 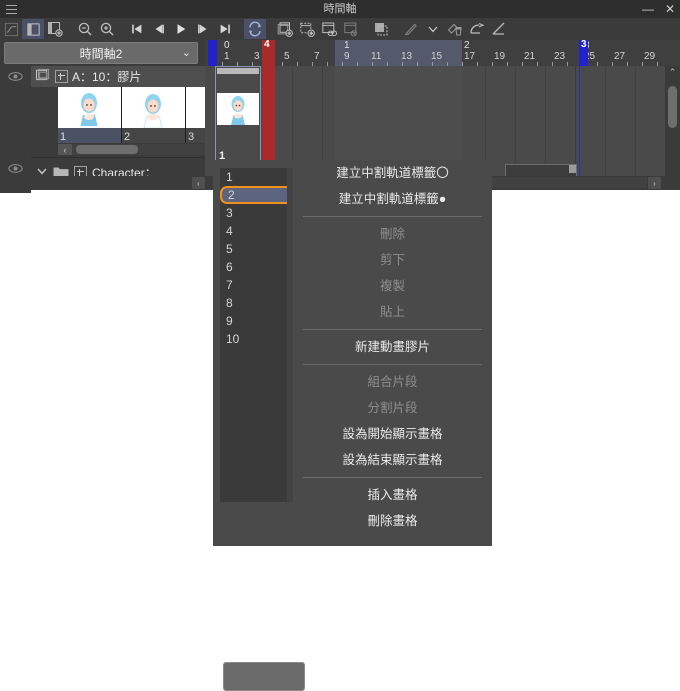 I want to click on timeline-selector: 時間軸2 ⌄, so click(x=101, y=53).